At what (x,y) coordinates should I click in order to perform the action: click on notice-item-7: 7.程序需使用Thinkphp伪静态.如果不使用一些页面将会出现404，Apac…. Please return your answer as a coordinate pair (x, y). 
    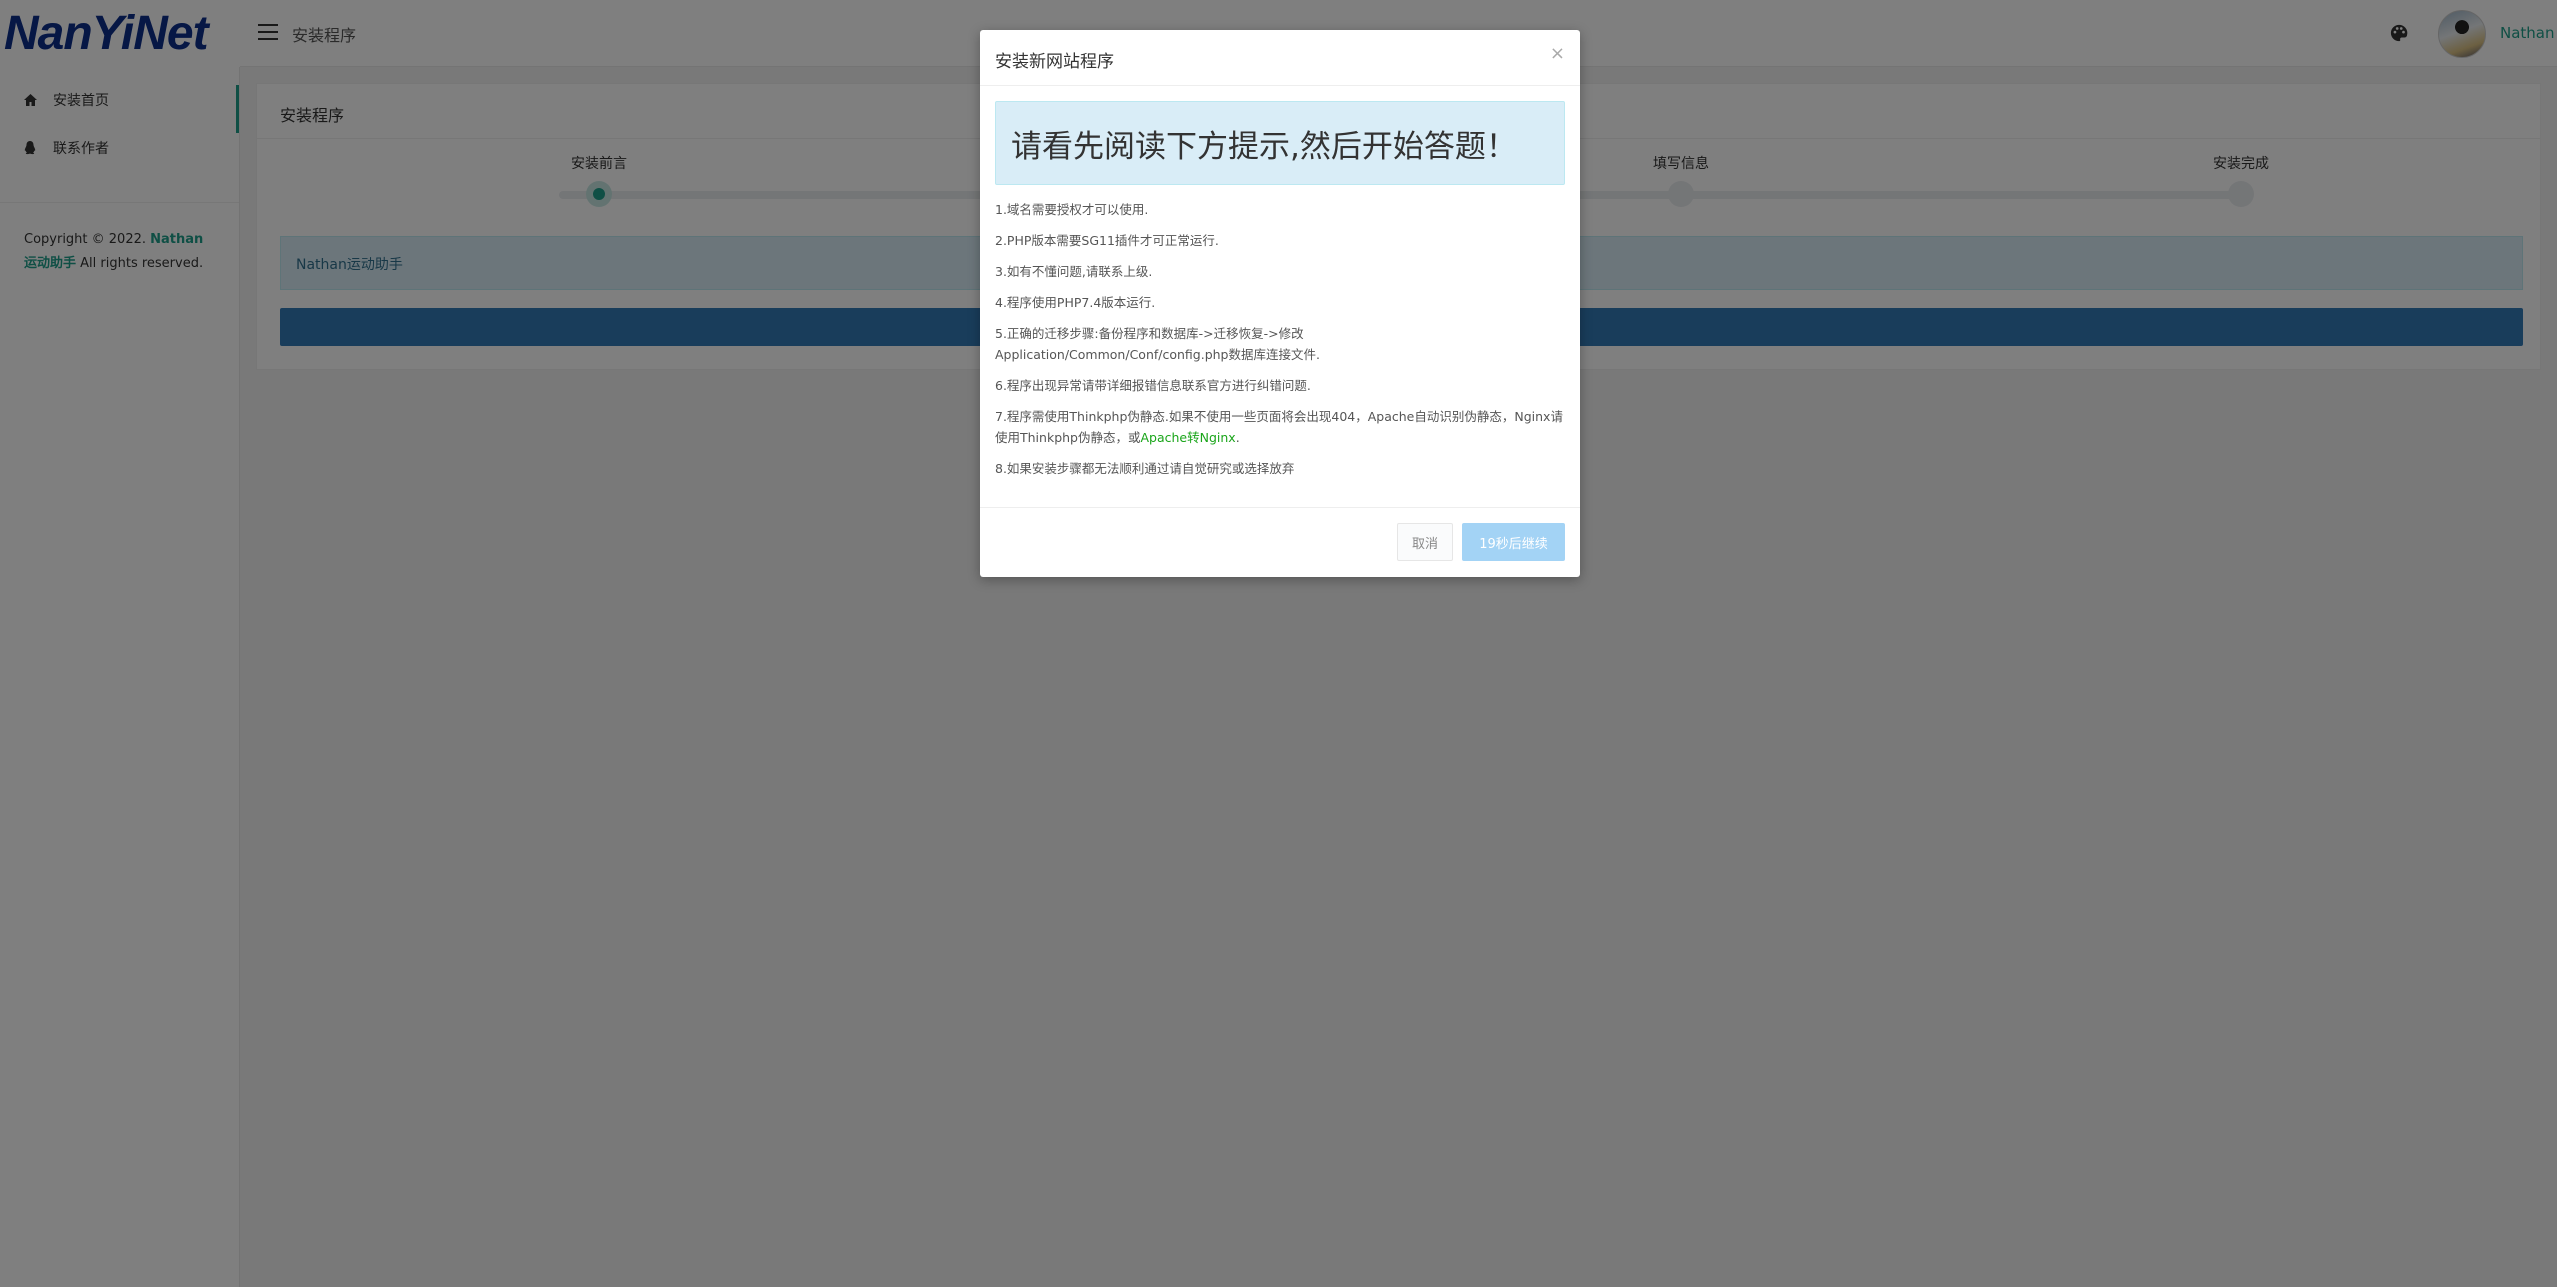
    Looking at the image, I should click on (1279, 427).